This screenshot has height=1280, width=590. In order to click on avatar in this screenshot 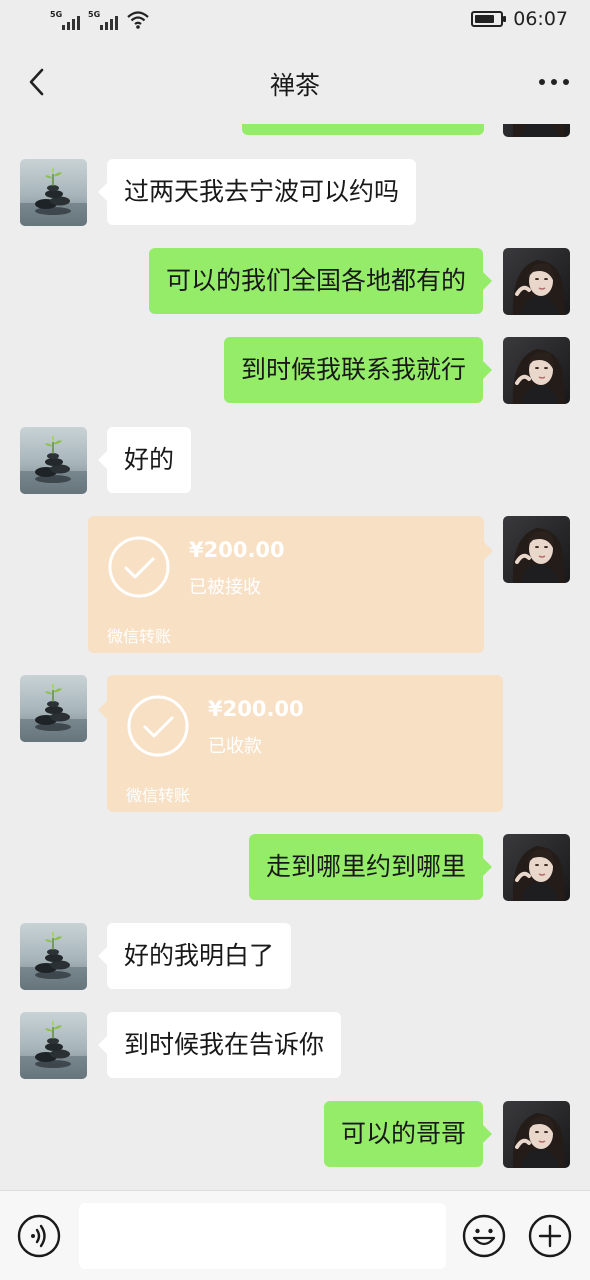, I will do `click(536, 130)`.